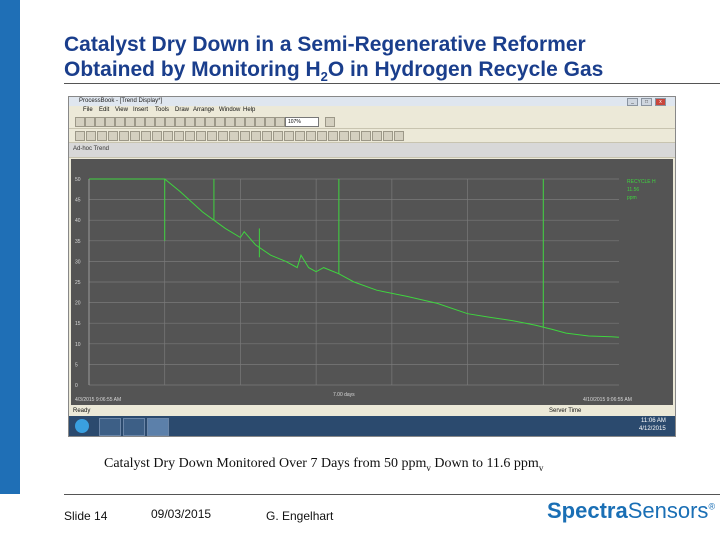 Image resolution: width=720 pixels, height=540 pixels. I want to click on legend-entry: RECYCLE H, so click(641, 182).